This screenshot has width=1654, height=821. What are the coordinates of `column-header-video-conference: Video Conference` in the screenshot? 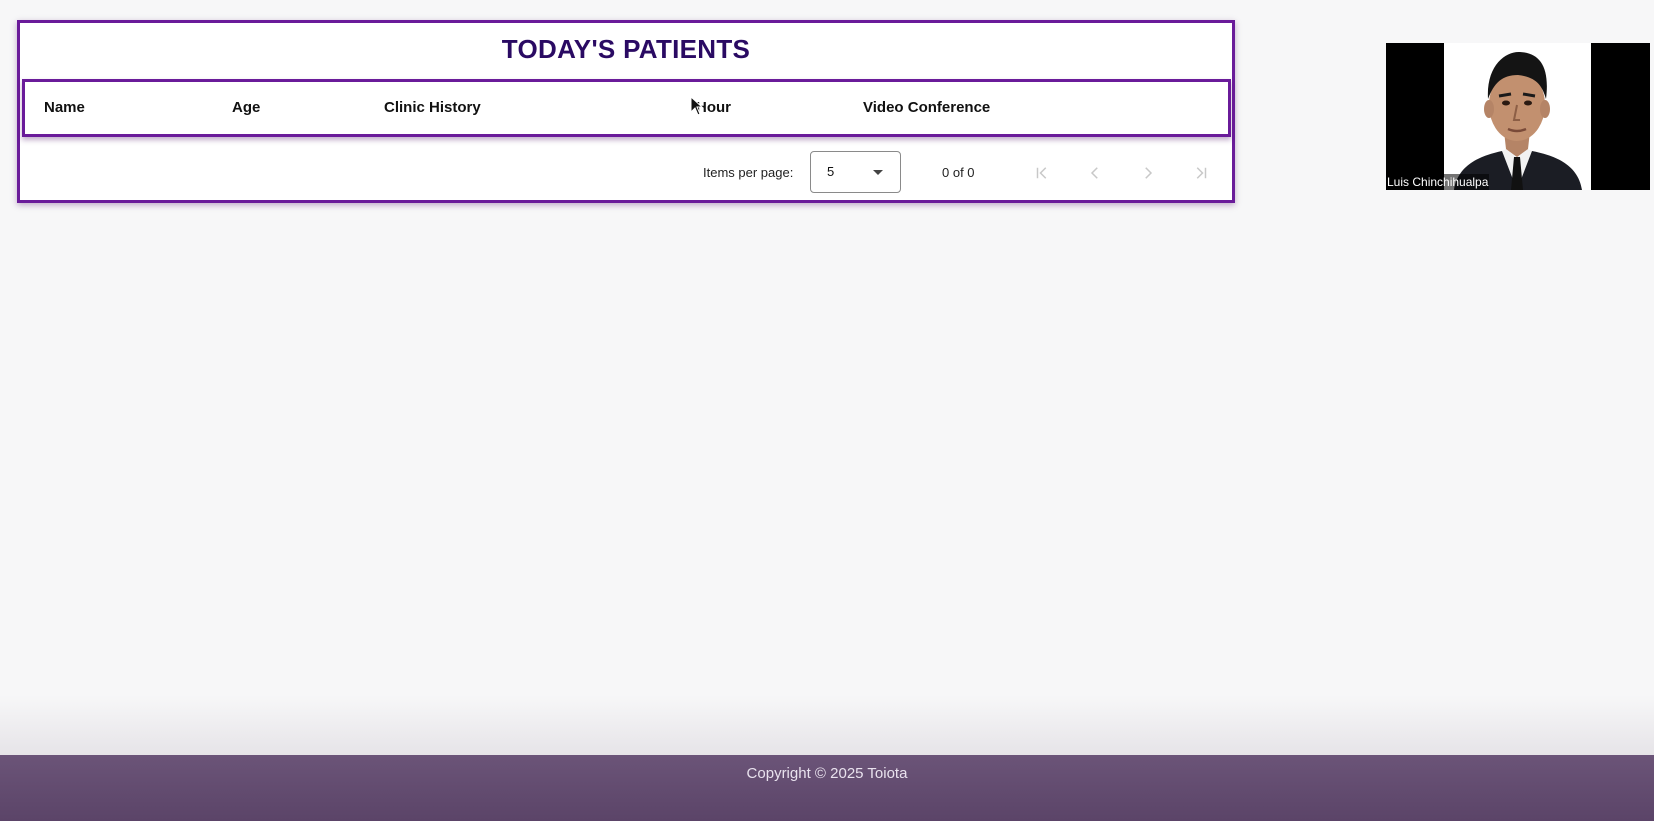 It's located at (926, 108).